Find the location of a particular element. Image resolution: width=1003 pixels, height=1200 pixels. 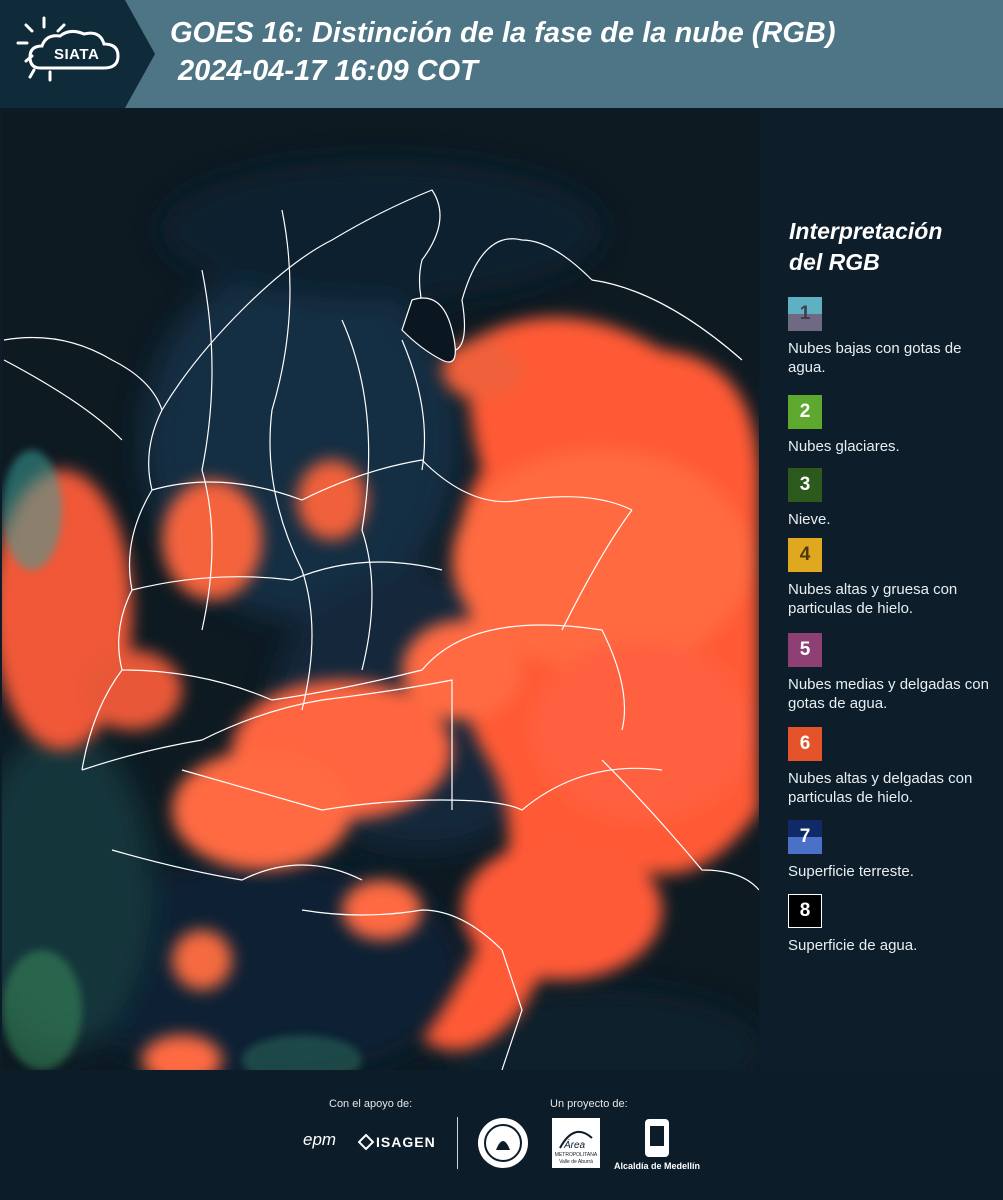

title-line-2: 2024-04-17 16:09 COT is located at coordinates (328, 71).